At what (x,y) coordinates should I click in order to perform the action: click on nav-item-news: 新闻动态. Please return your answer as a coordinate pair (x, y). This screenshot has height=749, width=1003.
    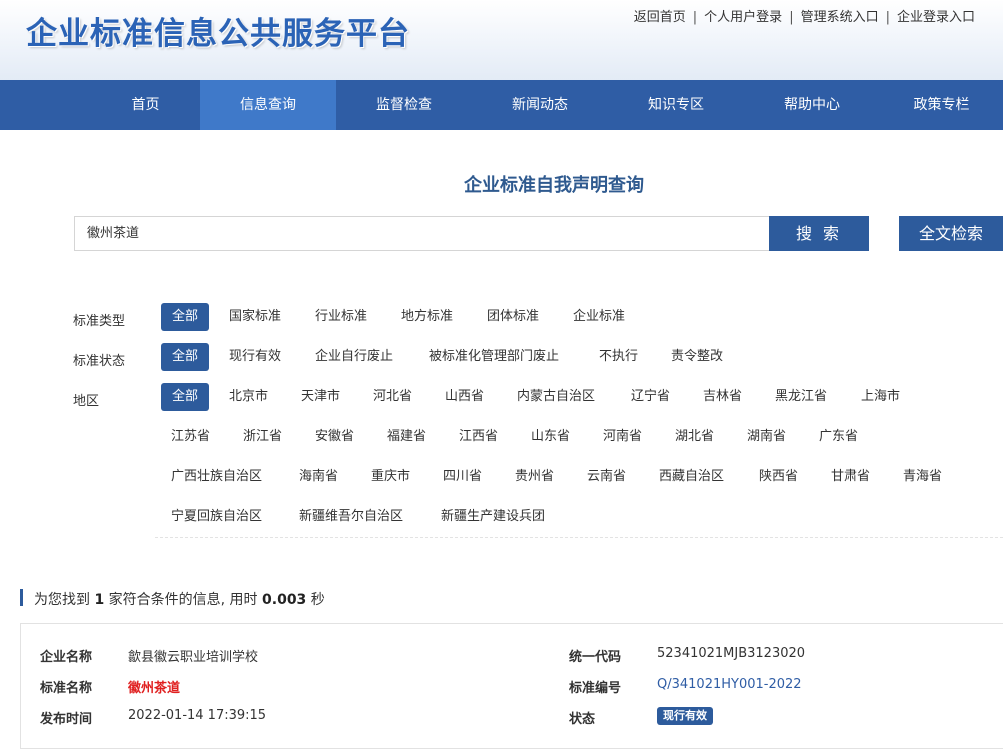
    Looking at the image, I should click on (540, 105).